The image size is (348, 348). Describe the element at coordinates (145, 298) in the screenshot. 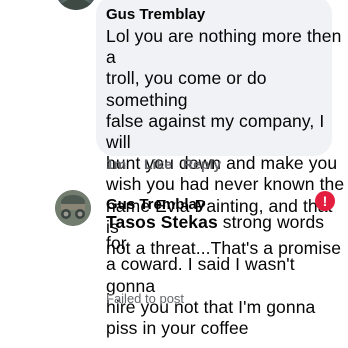

I see `failed-status: Failed to post` at that location.